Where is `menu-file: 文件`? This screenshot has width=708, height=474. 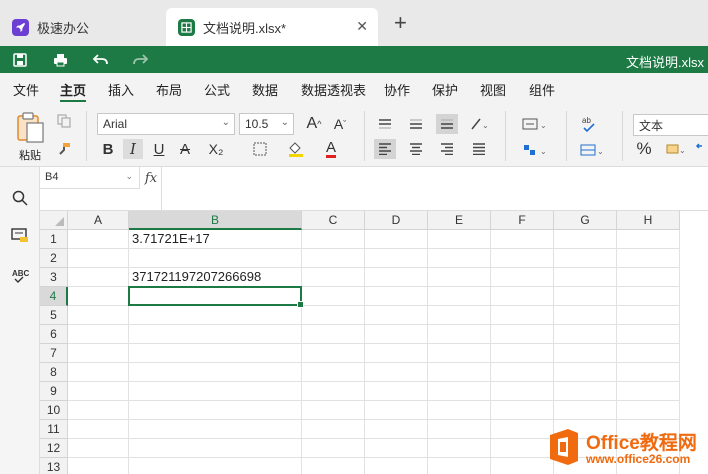
menu-file: 文件 is located at coordinates (26, 89).